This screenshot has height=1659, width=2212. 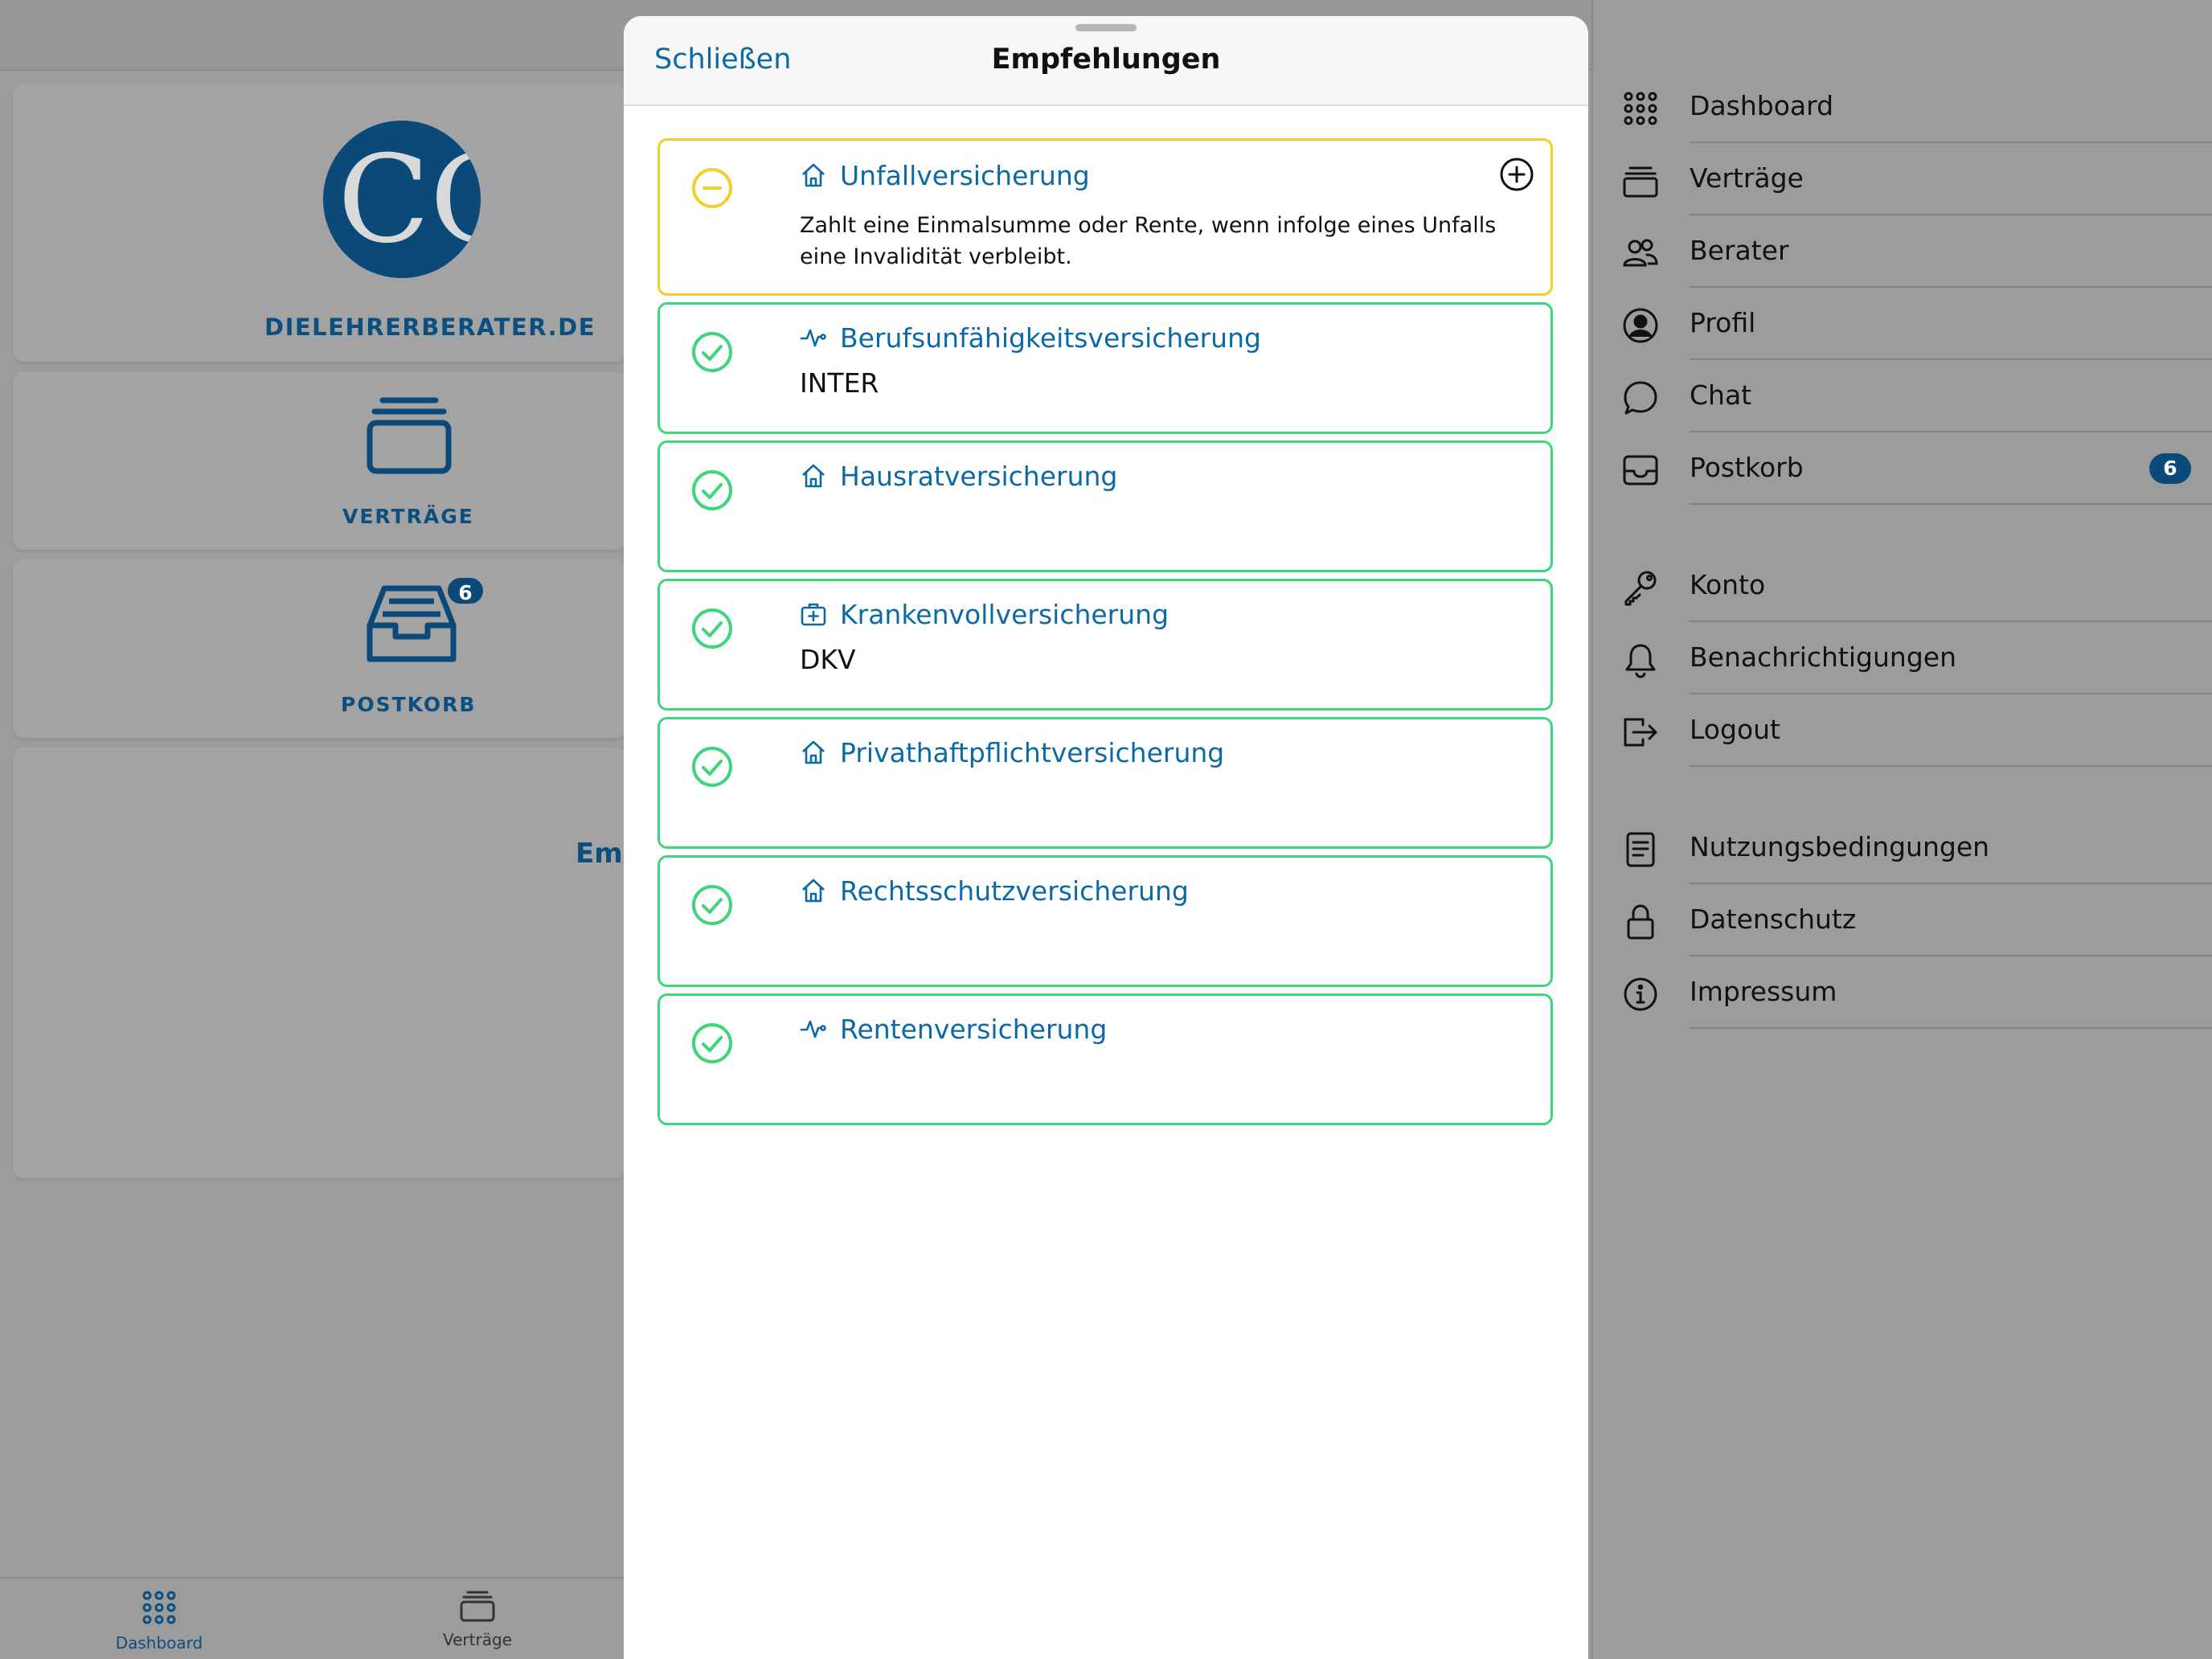 I want to click on sidebar-item-vertraege: Verträge, so click(x=1902, y=179).